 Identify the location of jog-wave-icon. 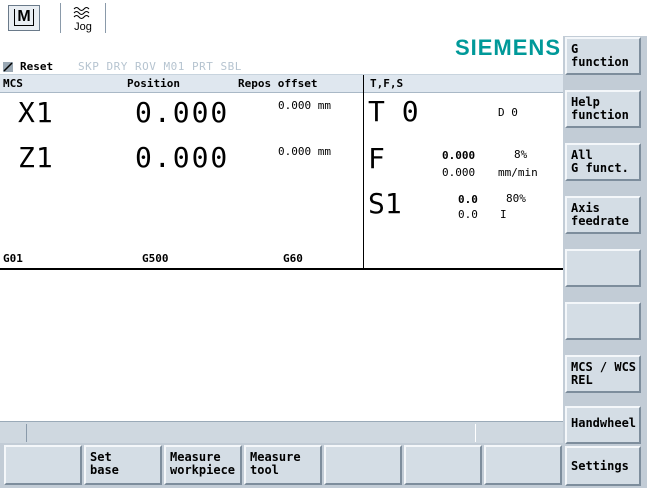
(81, 13).